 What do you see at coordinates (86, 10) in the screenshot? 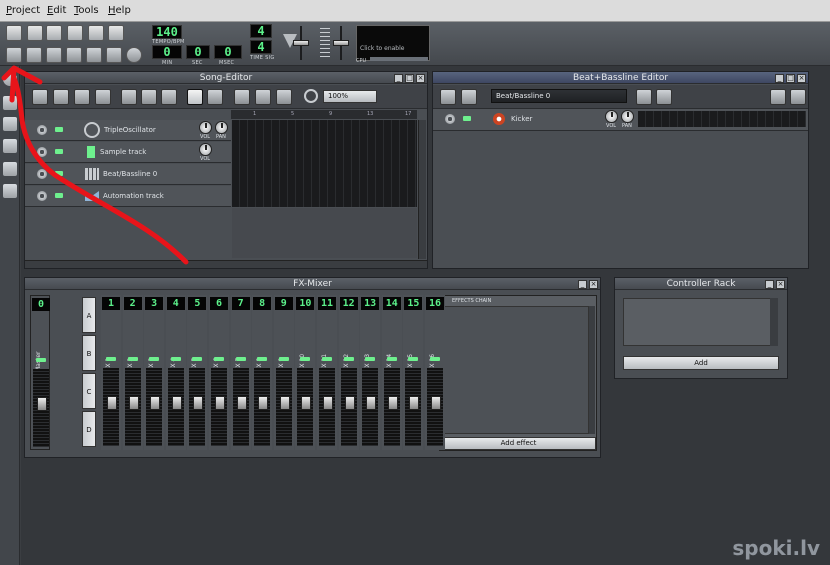
I see `menu-tools: Tools` at bounding box center [86, 10].